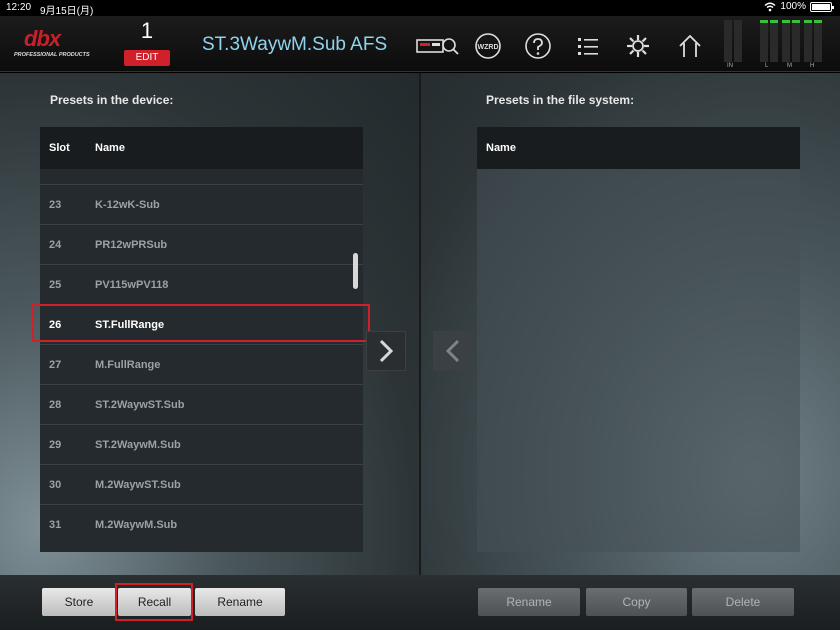 This screenshot has height=630, width=840. I want to click on footer-toolbar: Store Recall Rename Rename Copy Delete, so click(420, 602).